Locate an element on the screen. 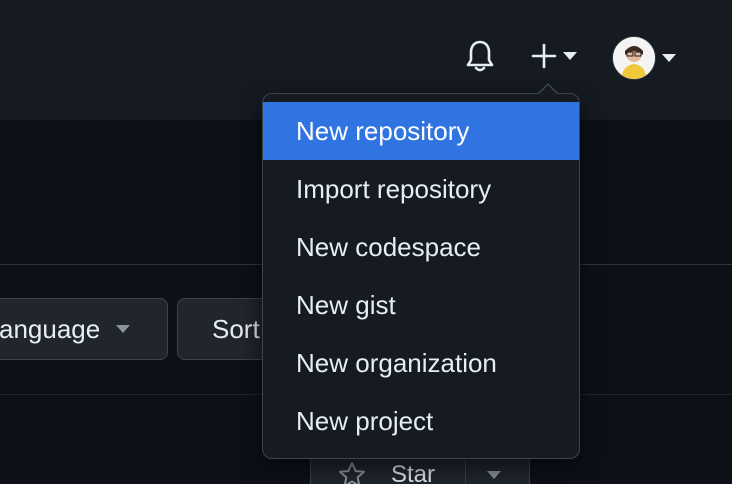 This screenshot has height=484, width=732. avatar is located at coordinates (634, 58).